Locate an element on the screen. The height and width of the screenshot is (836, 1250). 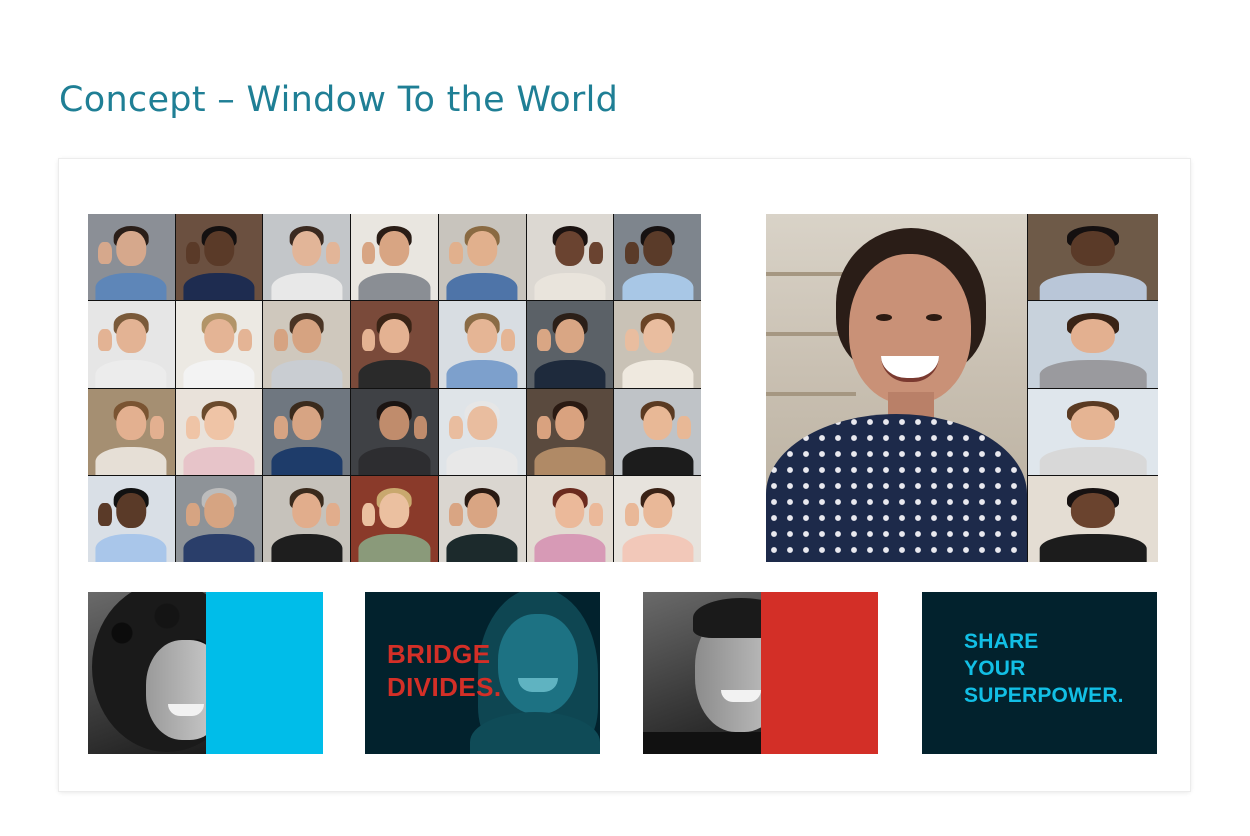
tagline-bridge-divides: BRIDGE DIVIDES. is located at coordinates (444, 670).